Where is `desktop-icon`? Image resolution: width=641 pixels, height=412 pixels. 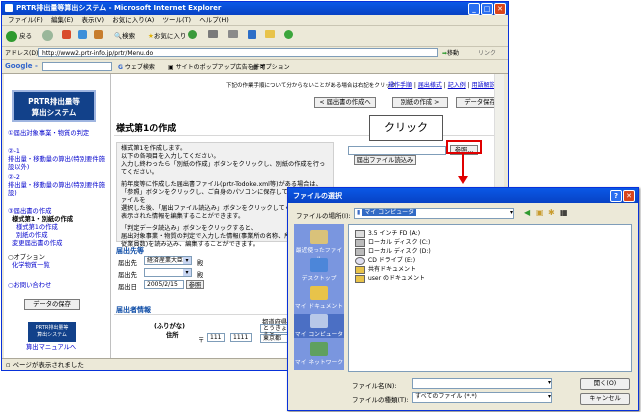
desktop-icon is located at coordinates (319, 265).